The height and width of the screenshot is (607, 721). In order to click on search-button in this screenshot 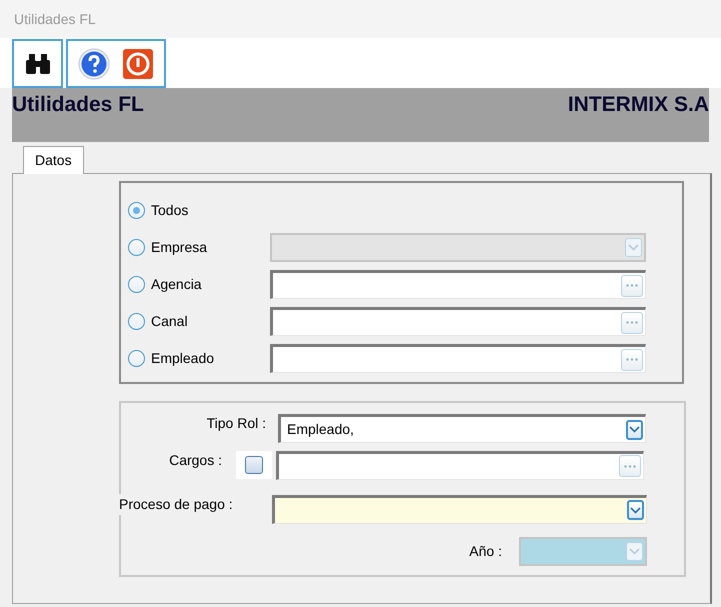, I will do `click(37, 63)`.